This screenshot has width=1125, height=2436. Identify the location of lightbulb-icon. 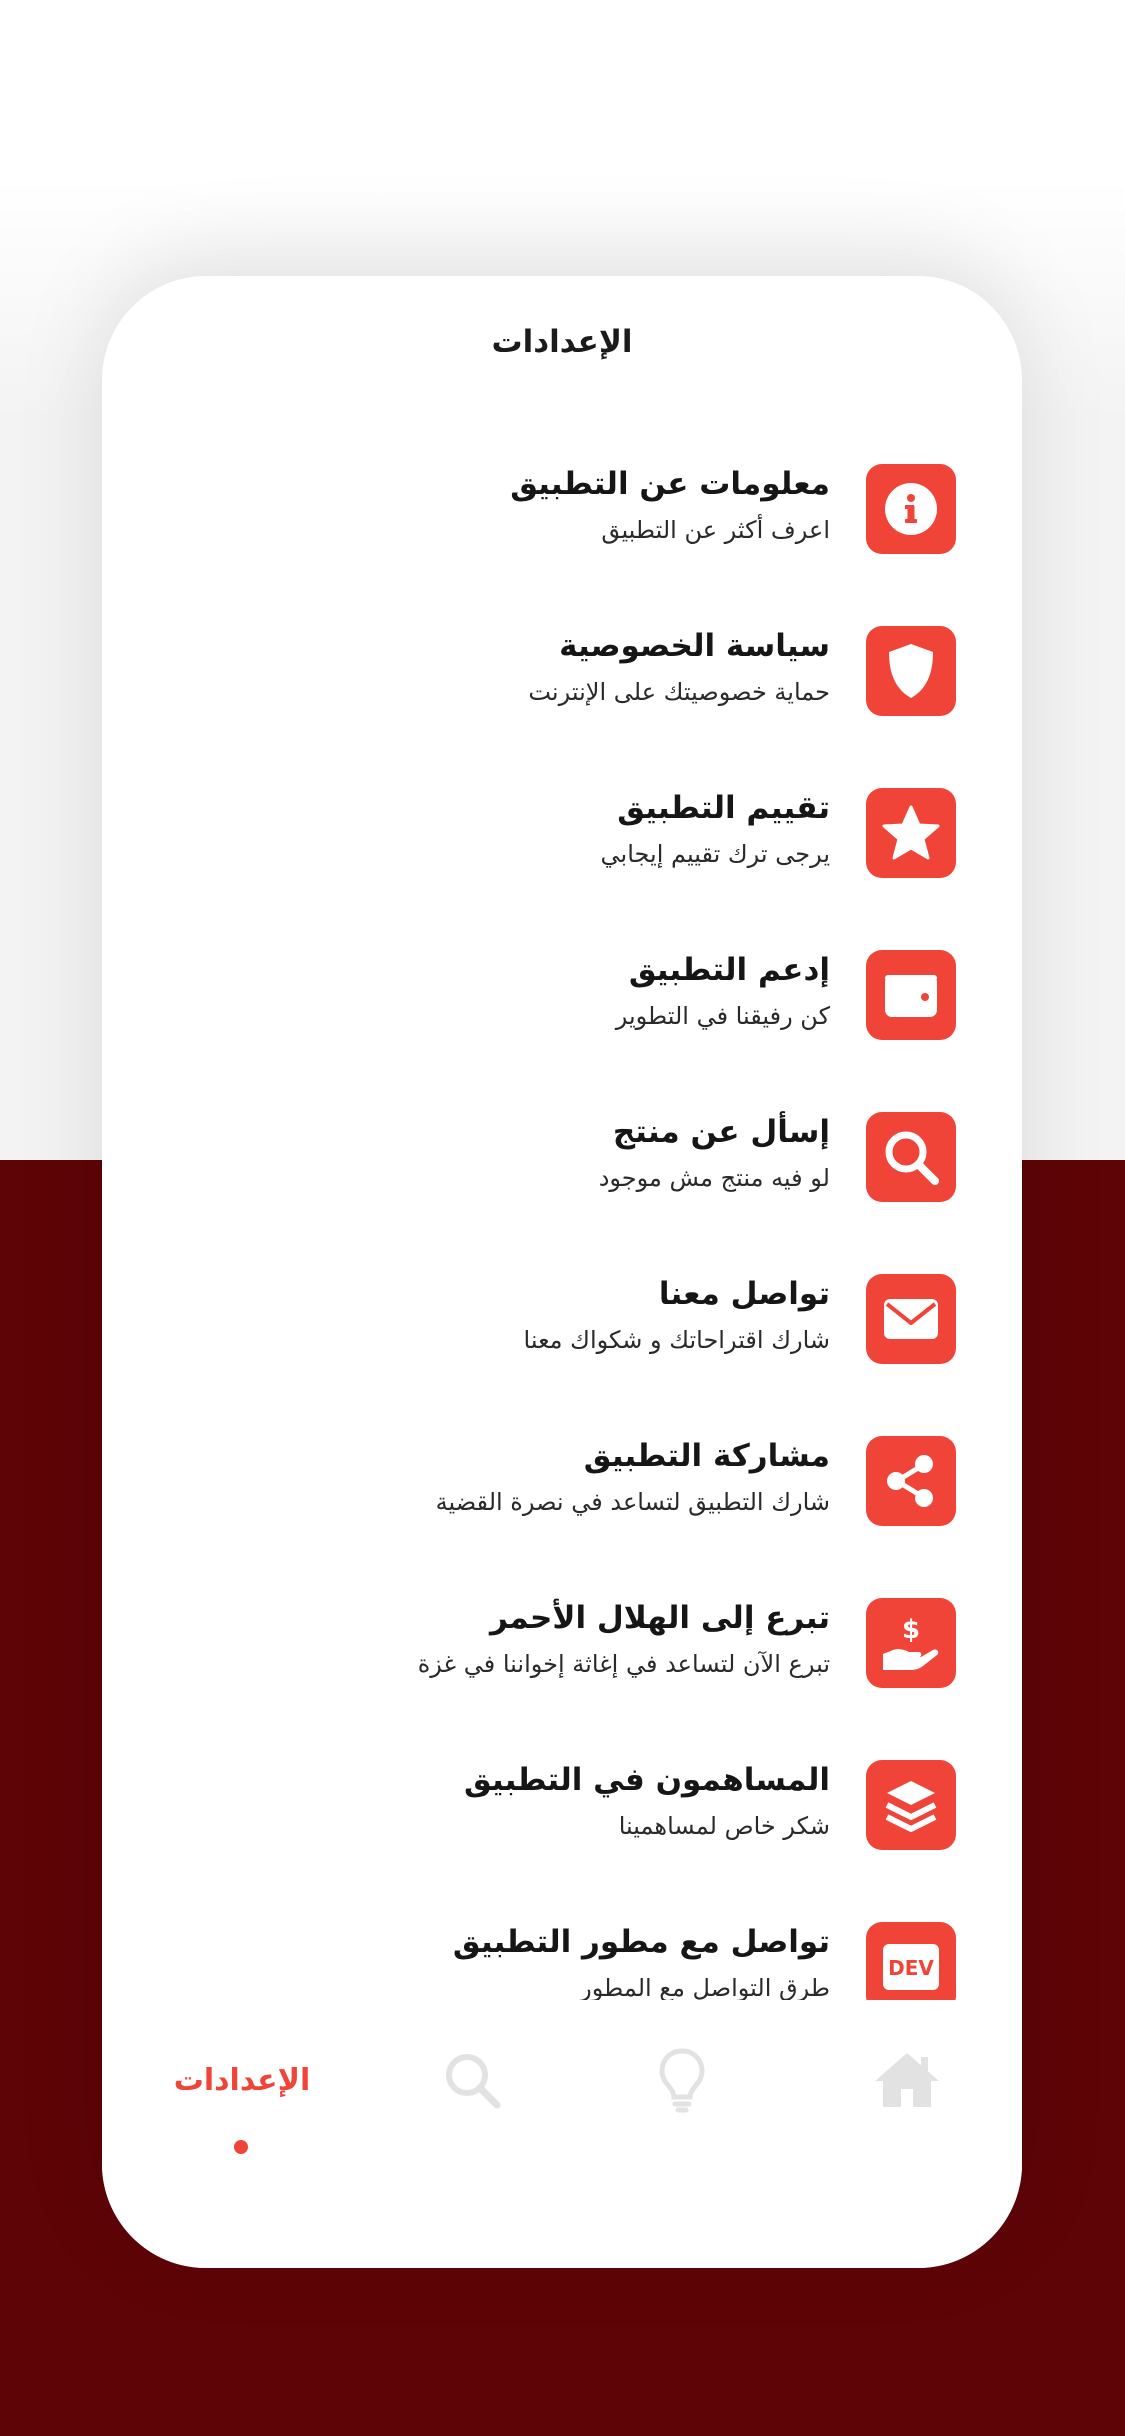
(682, 2080).